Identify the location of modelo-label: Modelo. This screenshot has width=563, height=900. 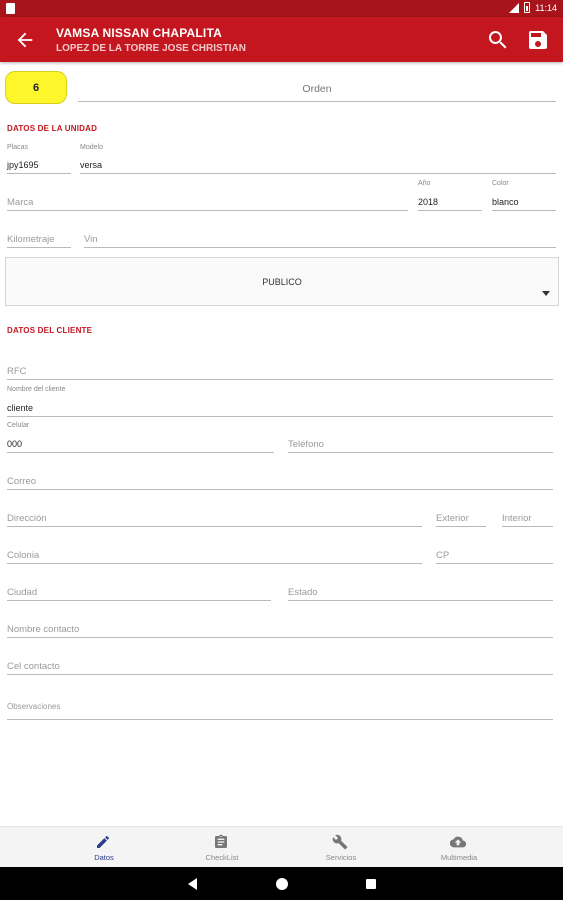
(91, 147).